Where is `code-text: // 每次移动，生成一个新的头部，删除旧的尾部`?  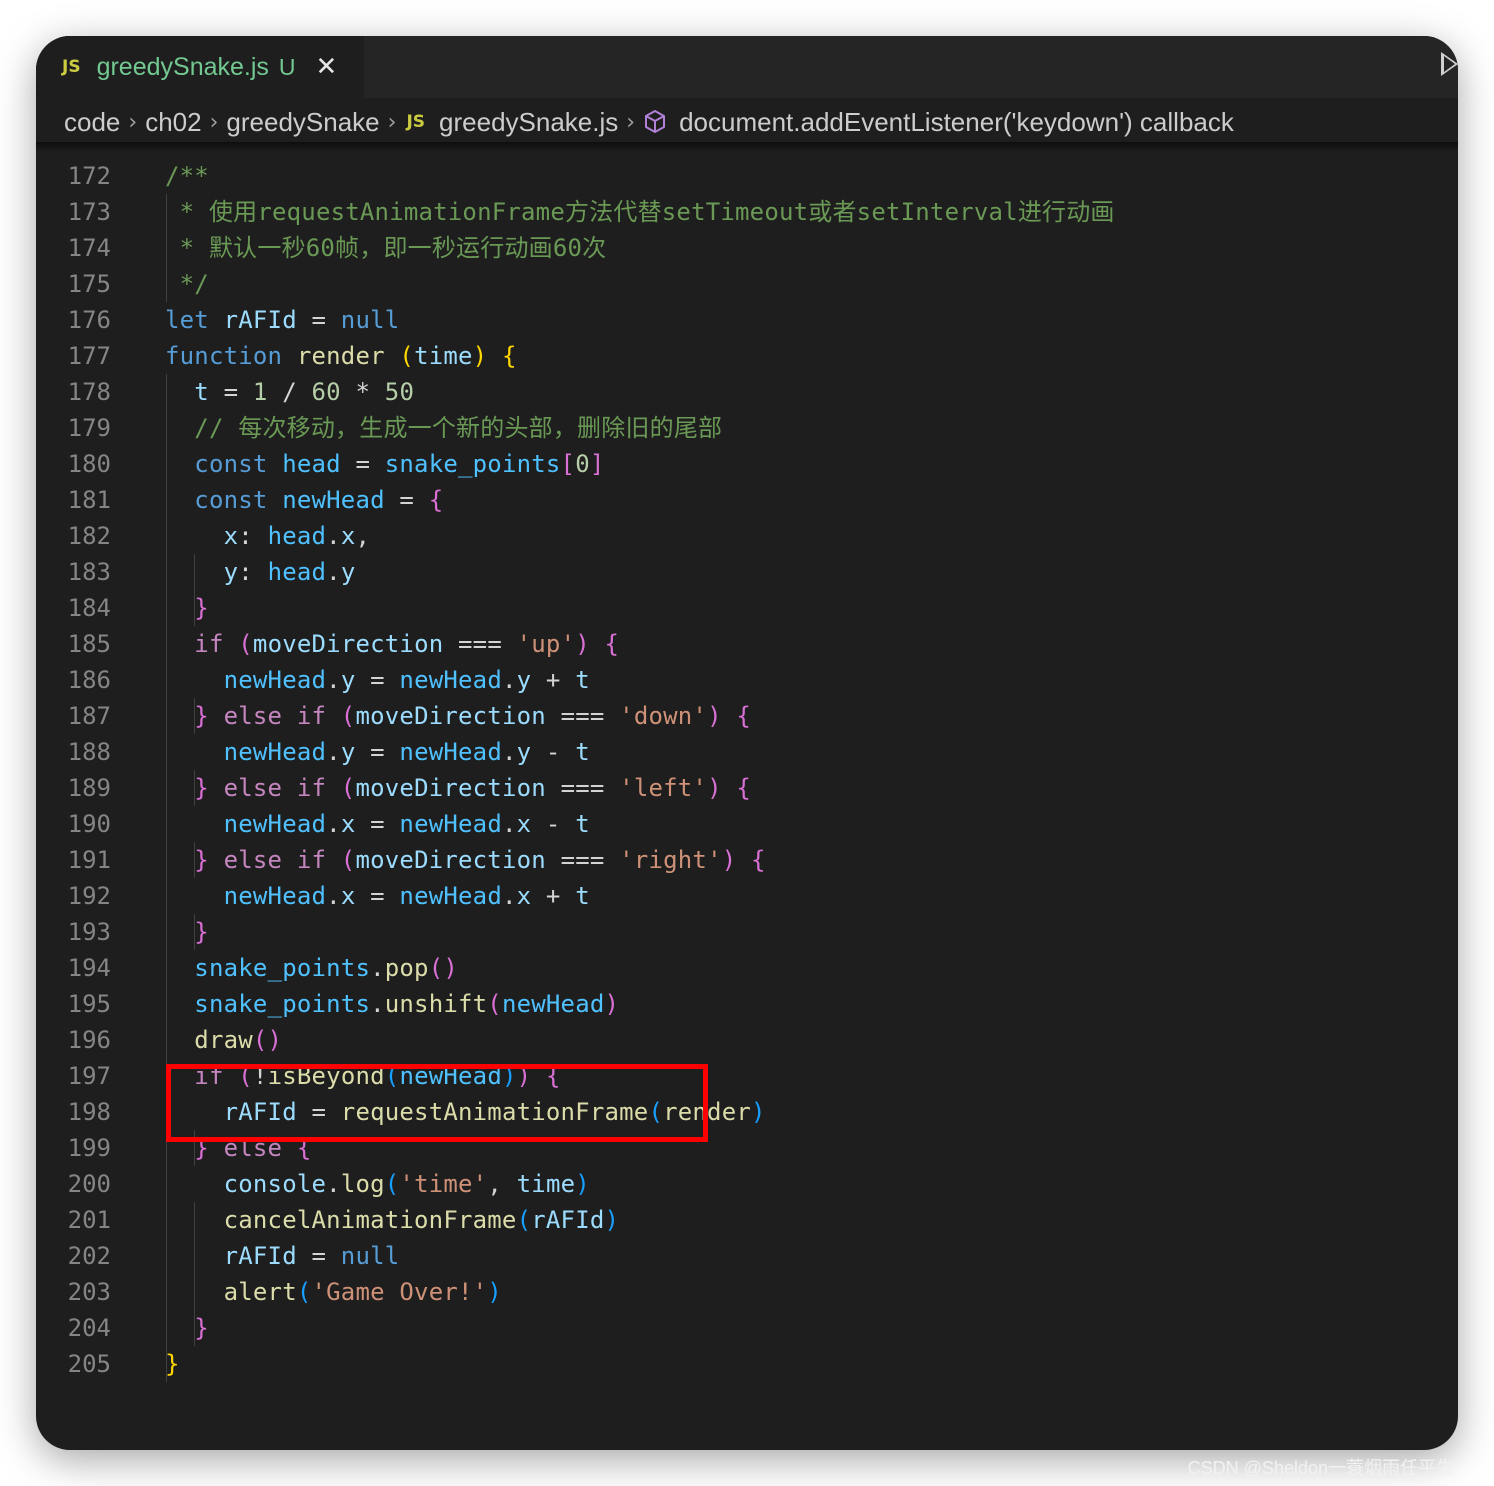
code-text: // 每次移动，生成一个新的头部，删除旧的尾部 is located at coordinates (443, 428).